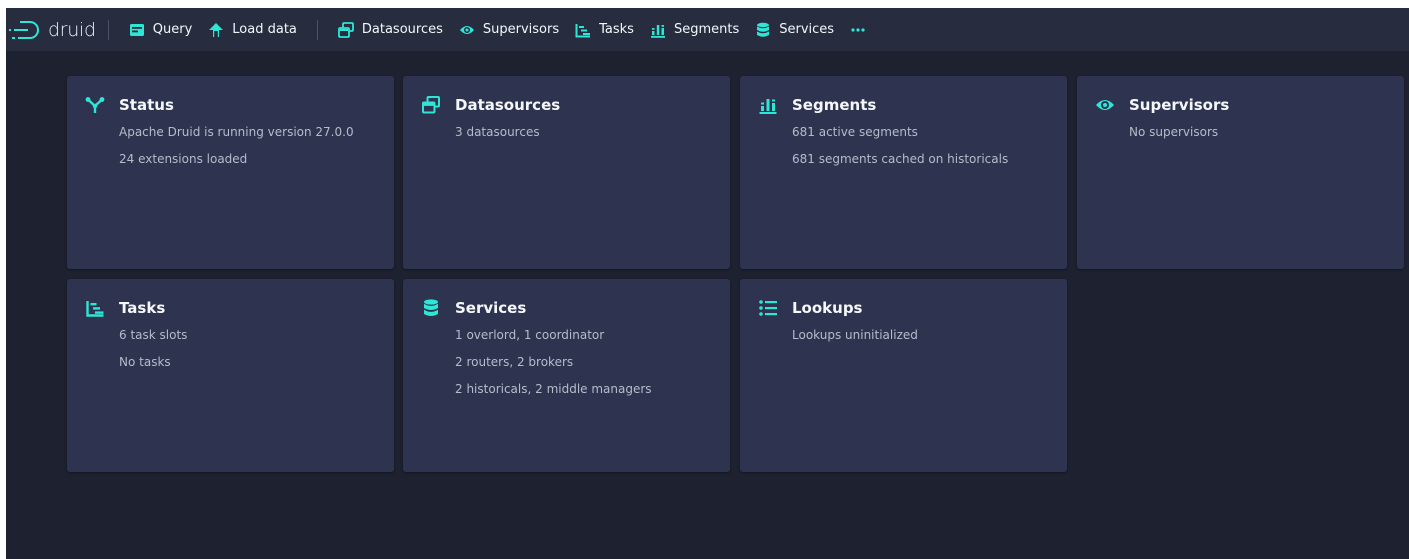  Describe the element at coordinates (142, 308) in the screenshot. I see `tasks-title-text: Tasks` at that location.